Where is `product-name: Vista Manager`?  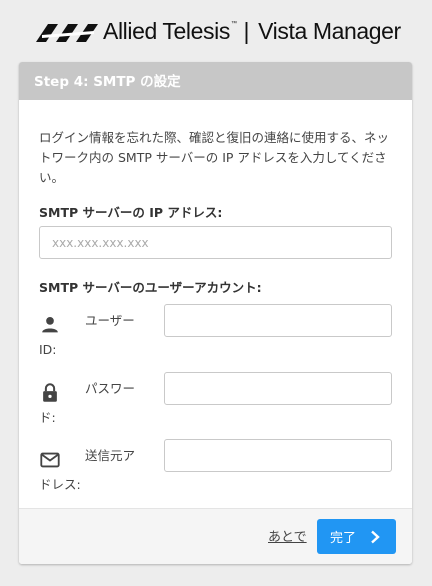
product-name: Vista Manager is located at coordinates (329, 31).